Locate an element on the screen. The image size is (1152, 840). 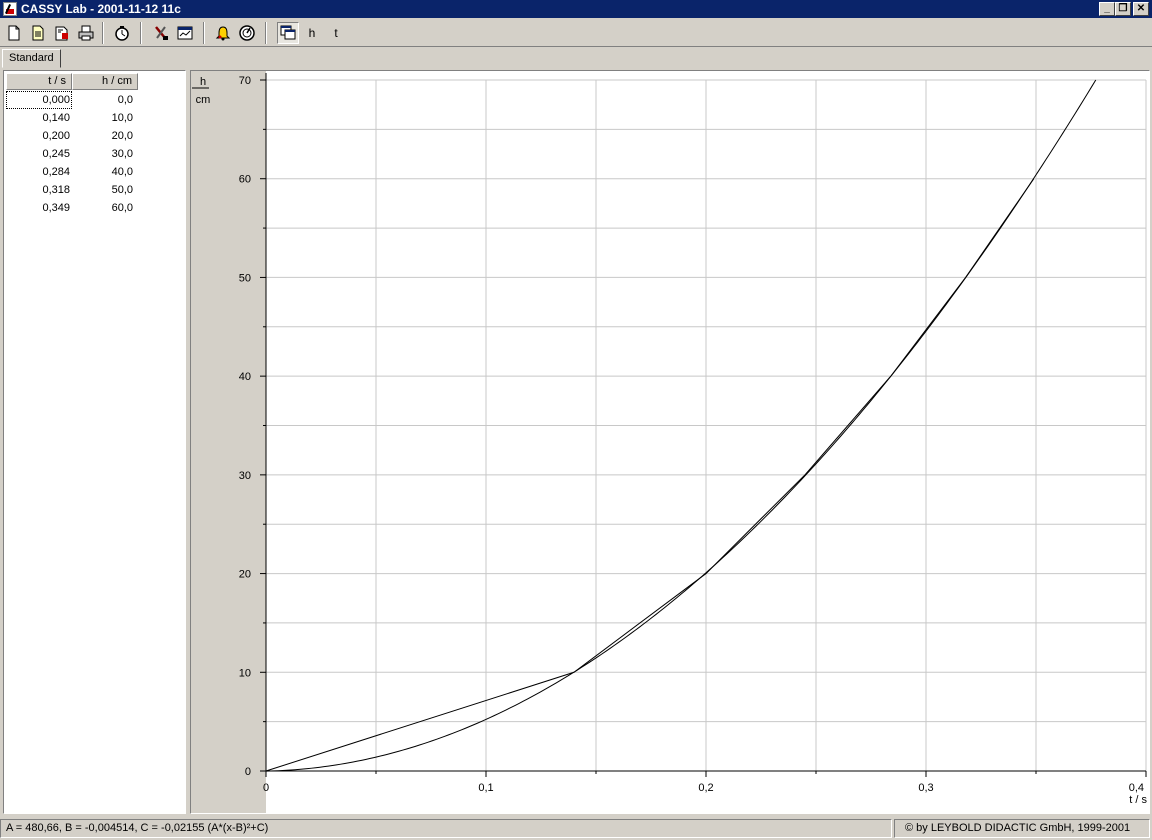
print-button is located at coordinates (86, 33).